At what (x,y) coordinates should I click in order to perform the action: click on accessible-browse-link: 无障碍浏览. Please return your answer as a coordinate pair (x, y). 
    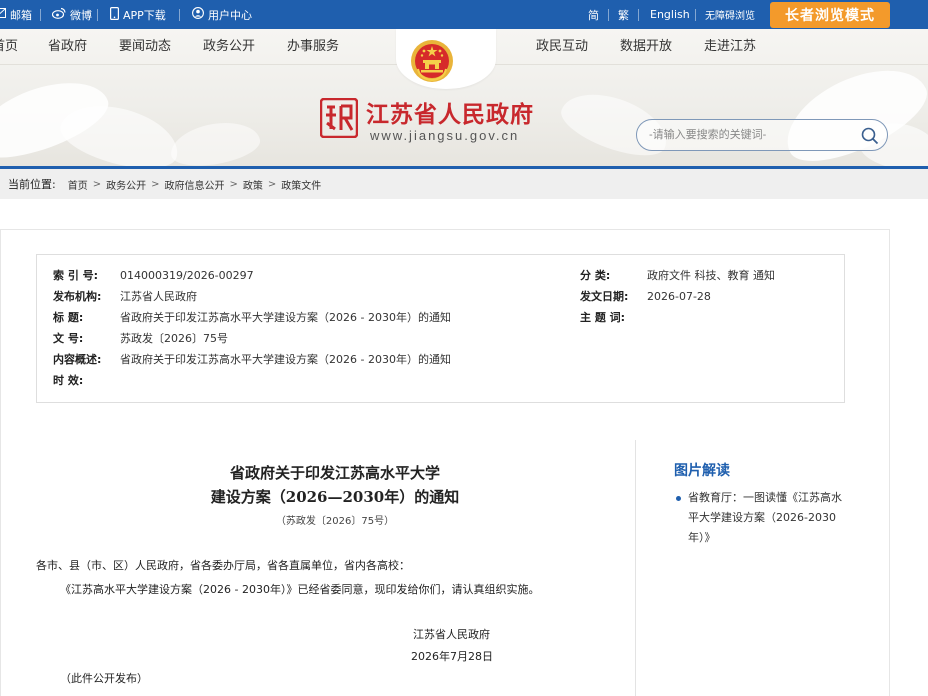
    Looking at the image, I should click on (730, 14).